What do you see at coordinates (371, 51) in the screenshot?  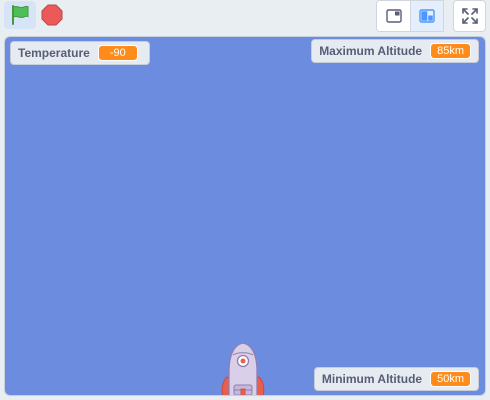 I see `maximum-altitude-label: Maximum Altitude` at bounding box center [371, 51].